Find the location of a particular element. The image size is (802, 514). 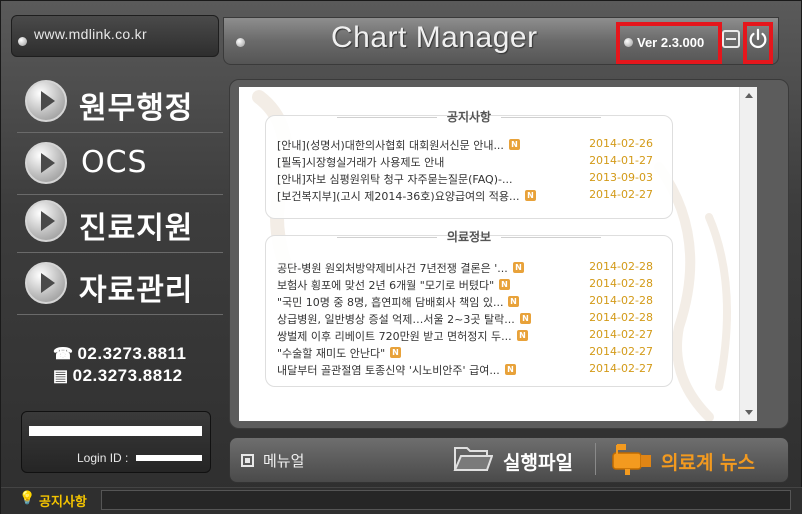

sidebar-item-label: OCS is located at coordinates (114, 162).